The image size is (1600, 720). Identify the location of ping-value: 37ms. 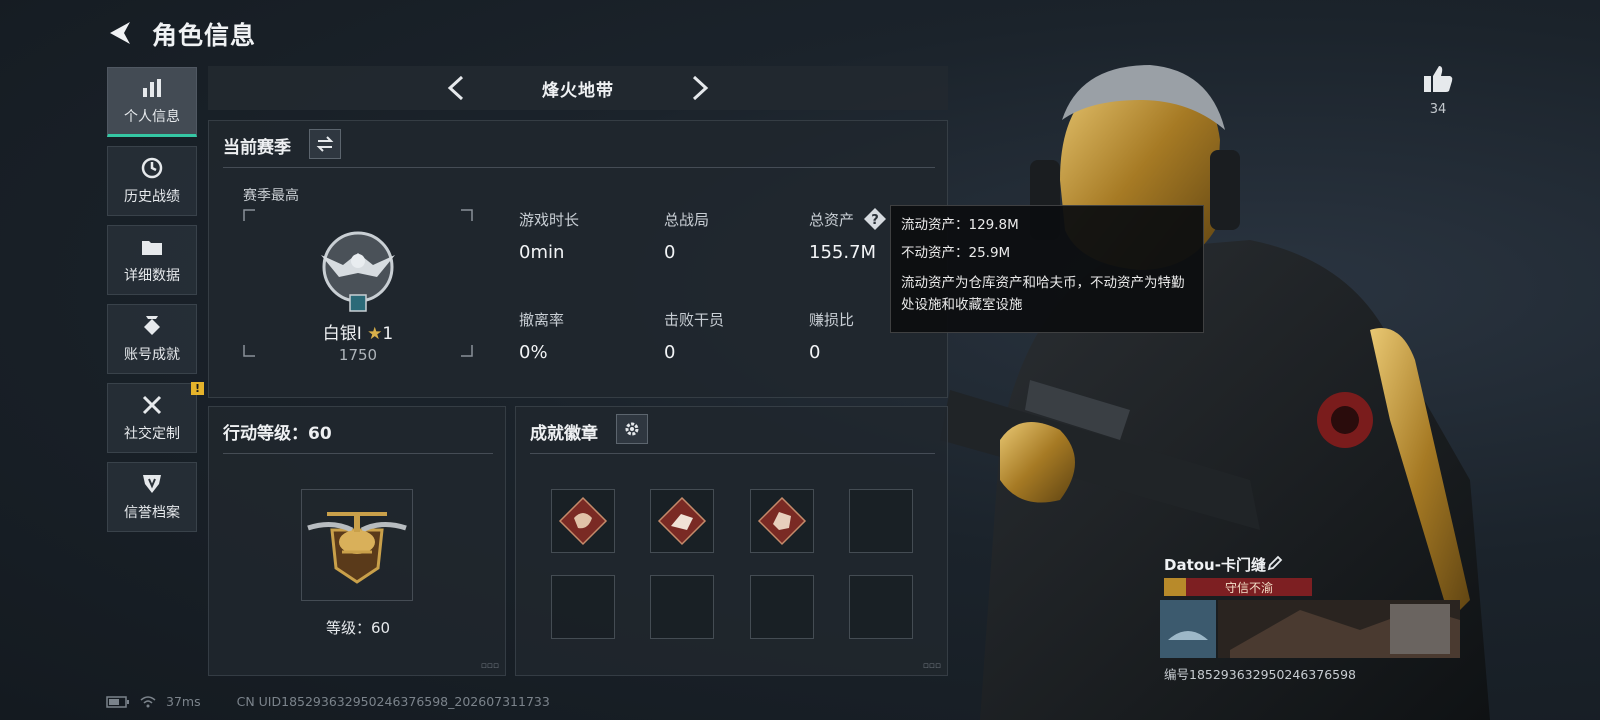
(183, 701).